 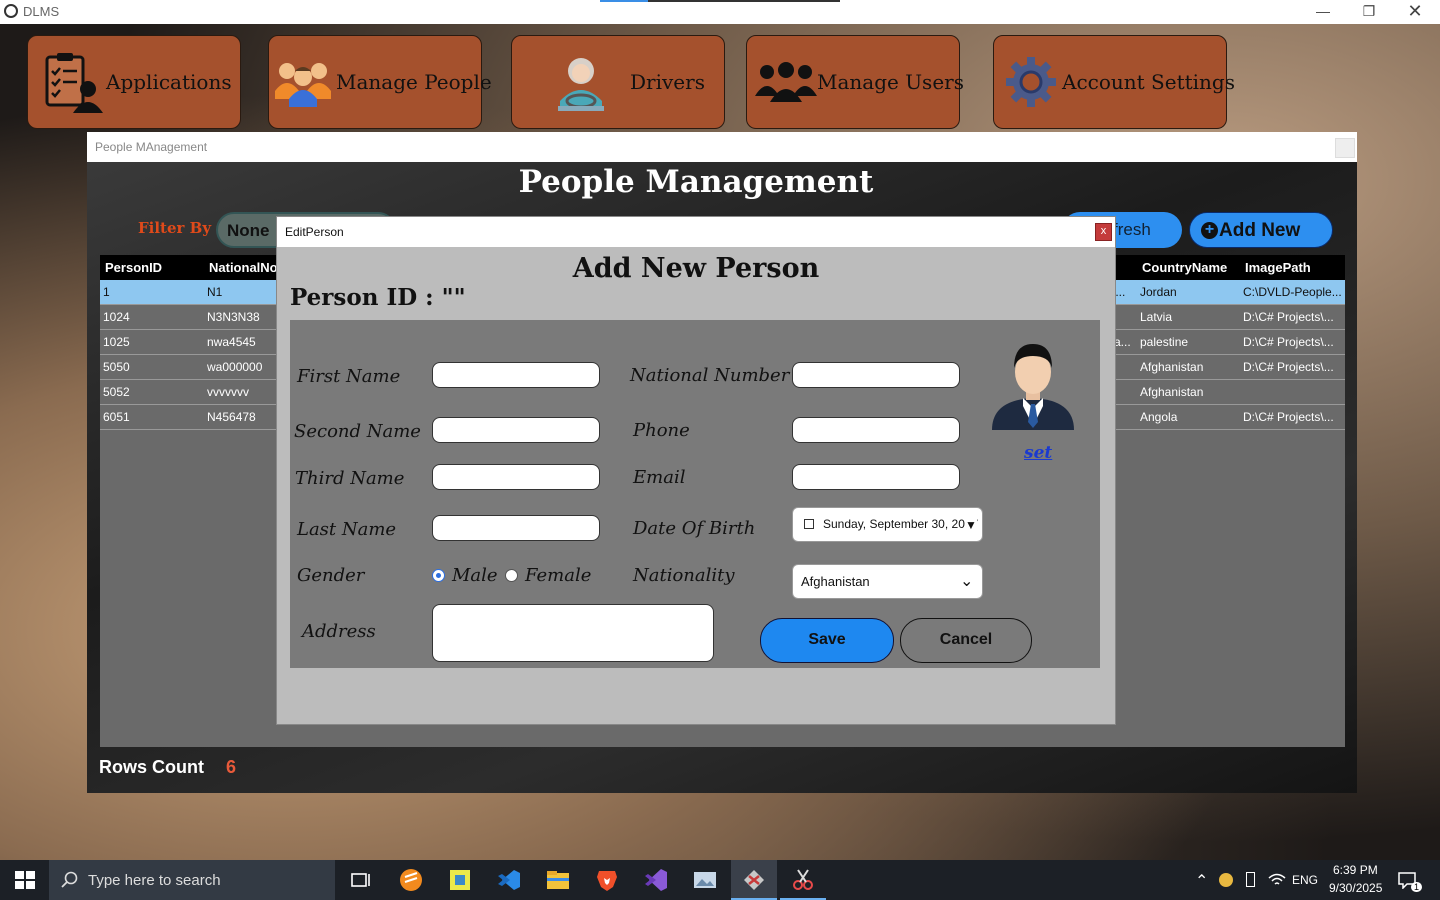 What do you see at coordinates (414, 82) in the screenshot?
I see `nav-manage-people-label: Manage People` at bounding box center [414, 82].